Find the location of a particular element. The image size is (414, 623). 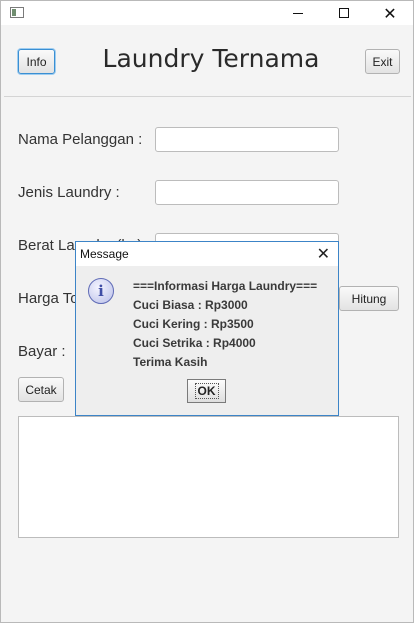

info-icon: i is located at coordinates (101, 291).